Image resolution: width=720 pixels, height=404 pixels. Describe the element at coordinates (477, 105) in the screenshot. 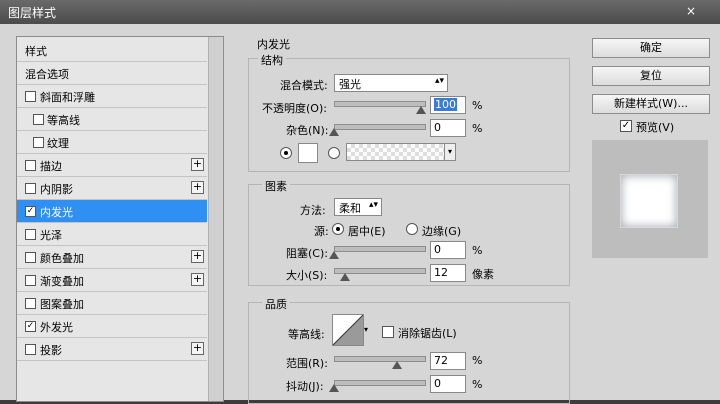

I see `opacity-unit: %` at that location.